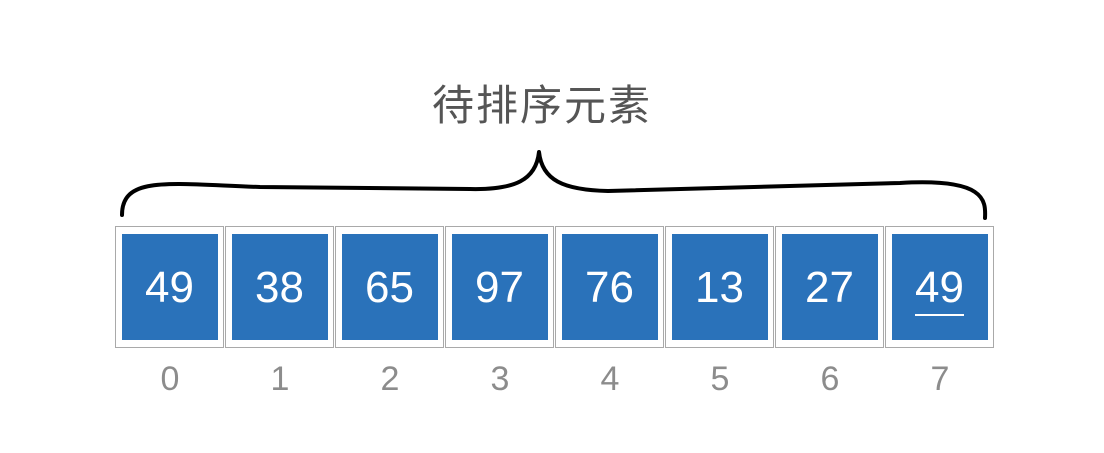 The width and height of the screenshot is (1104, 453). I want to click on array-element-box: 13, so click(719, 287).